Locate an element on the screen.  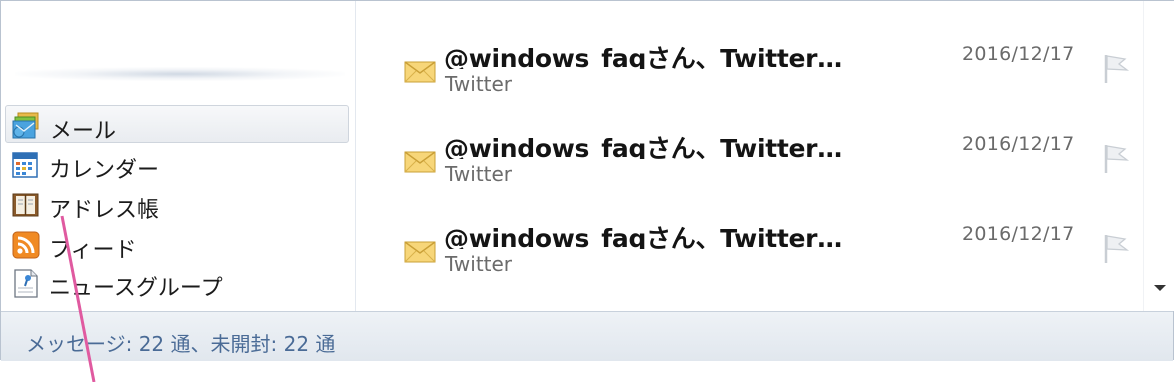
nav-header-shadow is located at coordinates (180, 74).